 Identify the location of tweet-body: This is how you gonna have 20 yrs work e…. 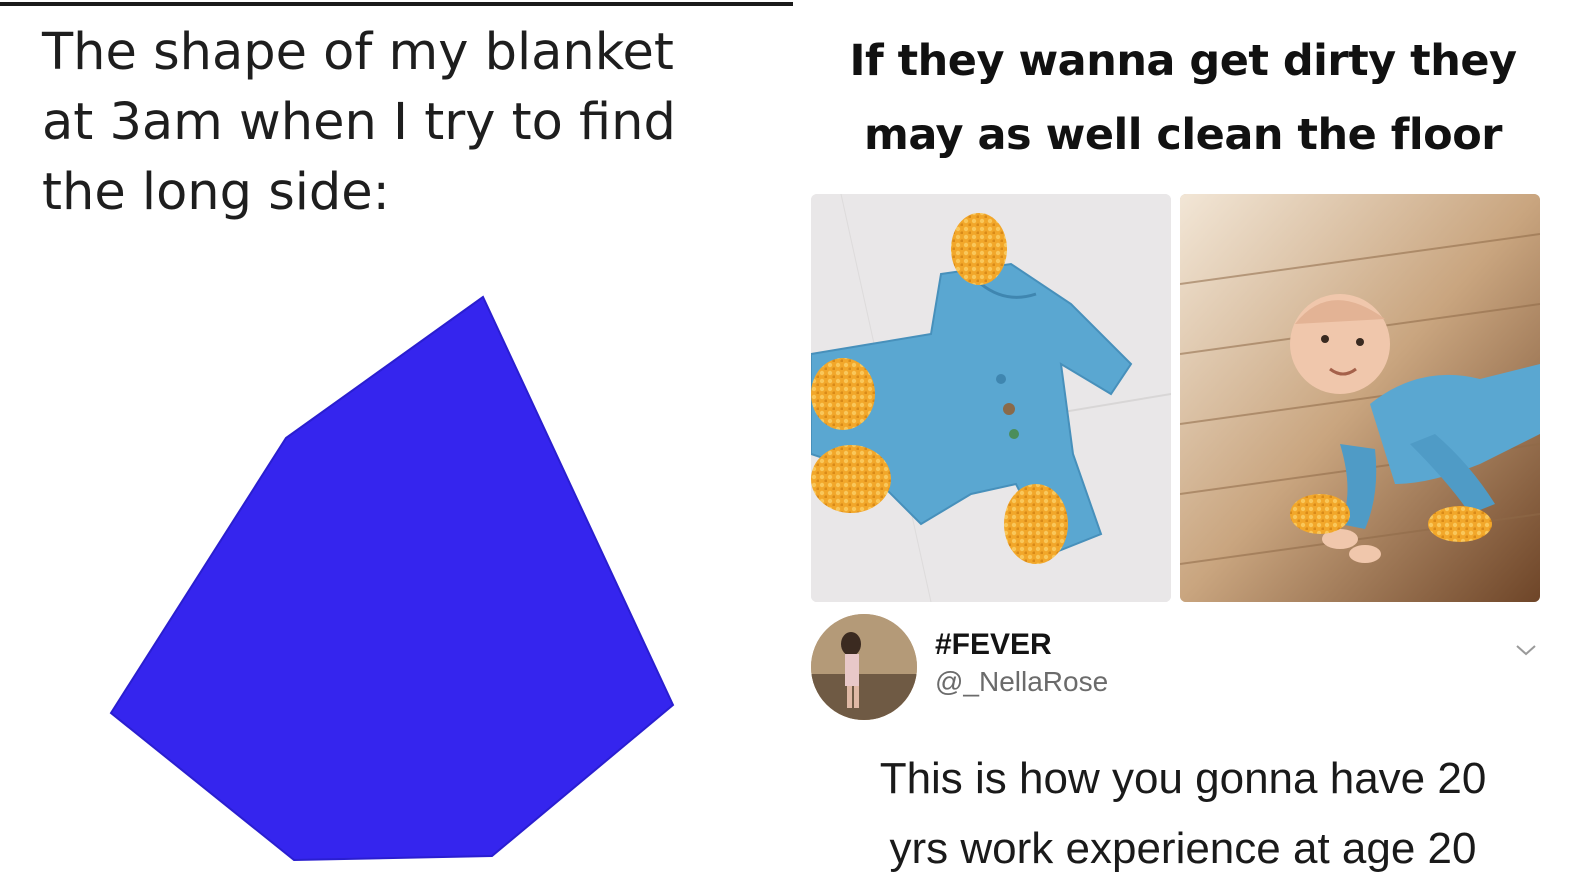
(1183, 814).